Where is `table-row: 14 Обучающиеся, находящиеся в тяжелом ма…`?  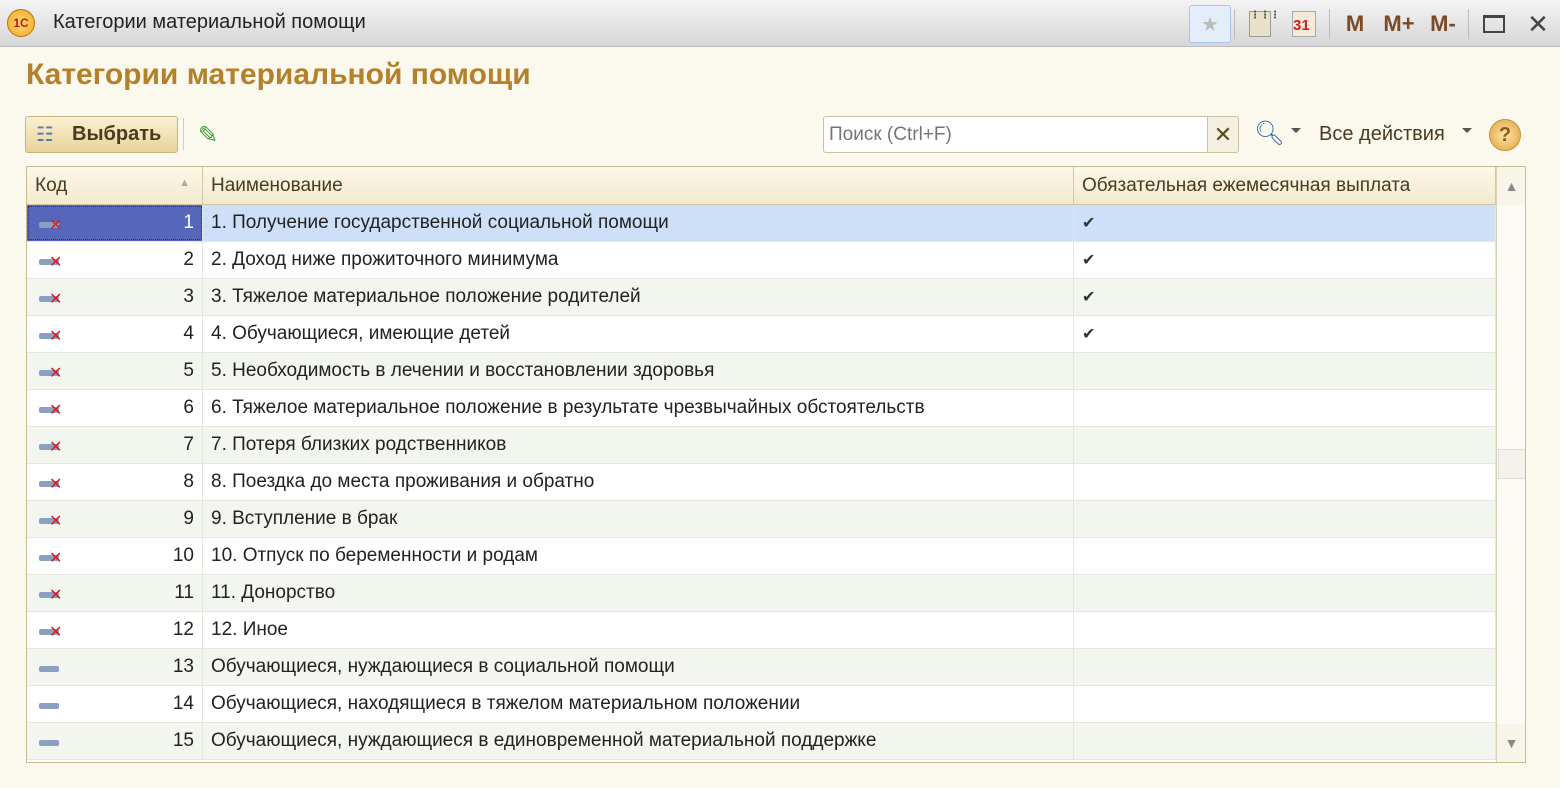
table-row: 14 Обучающиеся, находящиеся в тяжелом ма… is located at coordinates (761, 704).